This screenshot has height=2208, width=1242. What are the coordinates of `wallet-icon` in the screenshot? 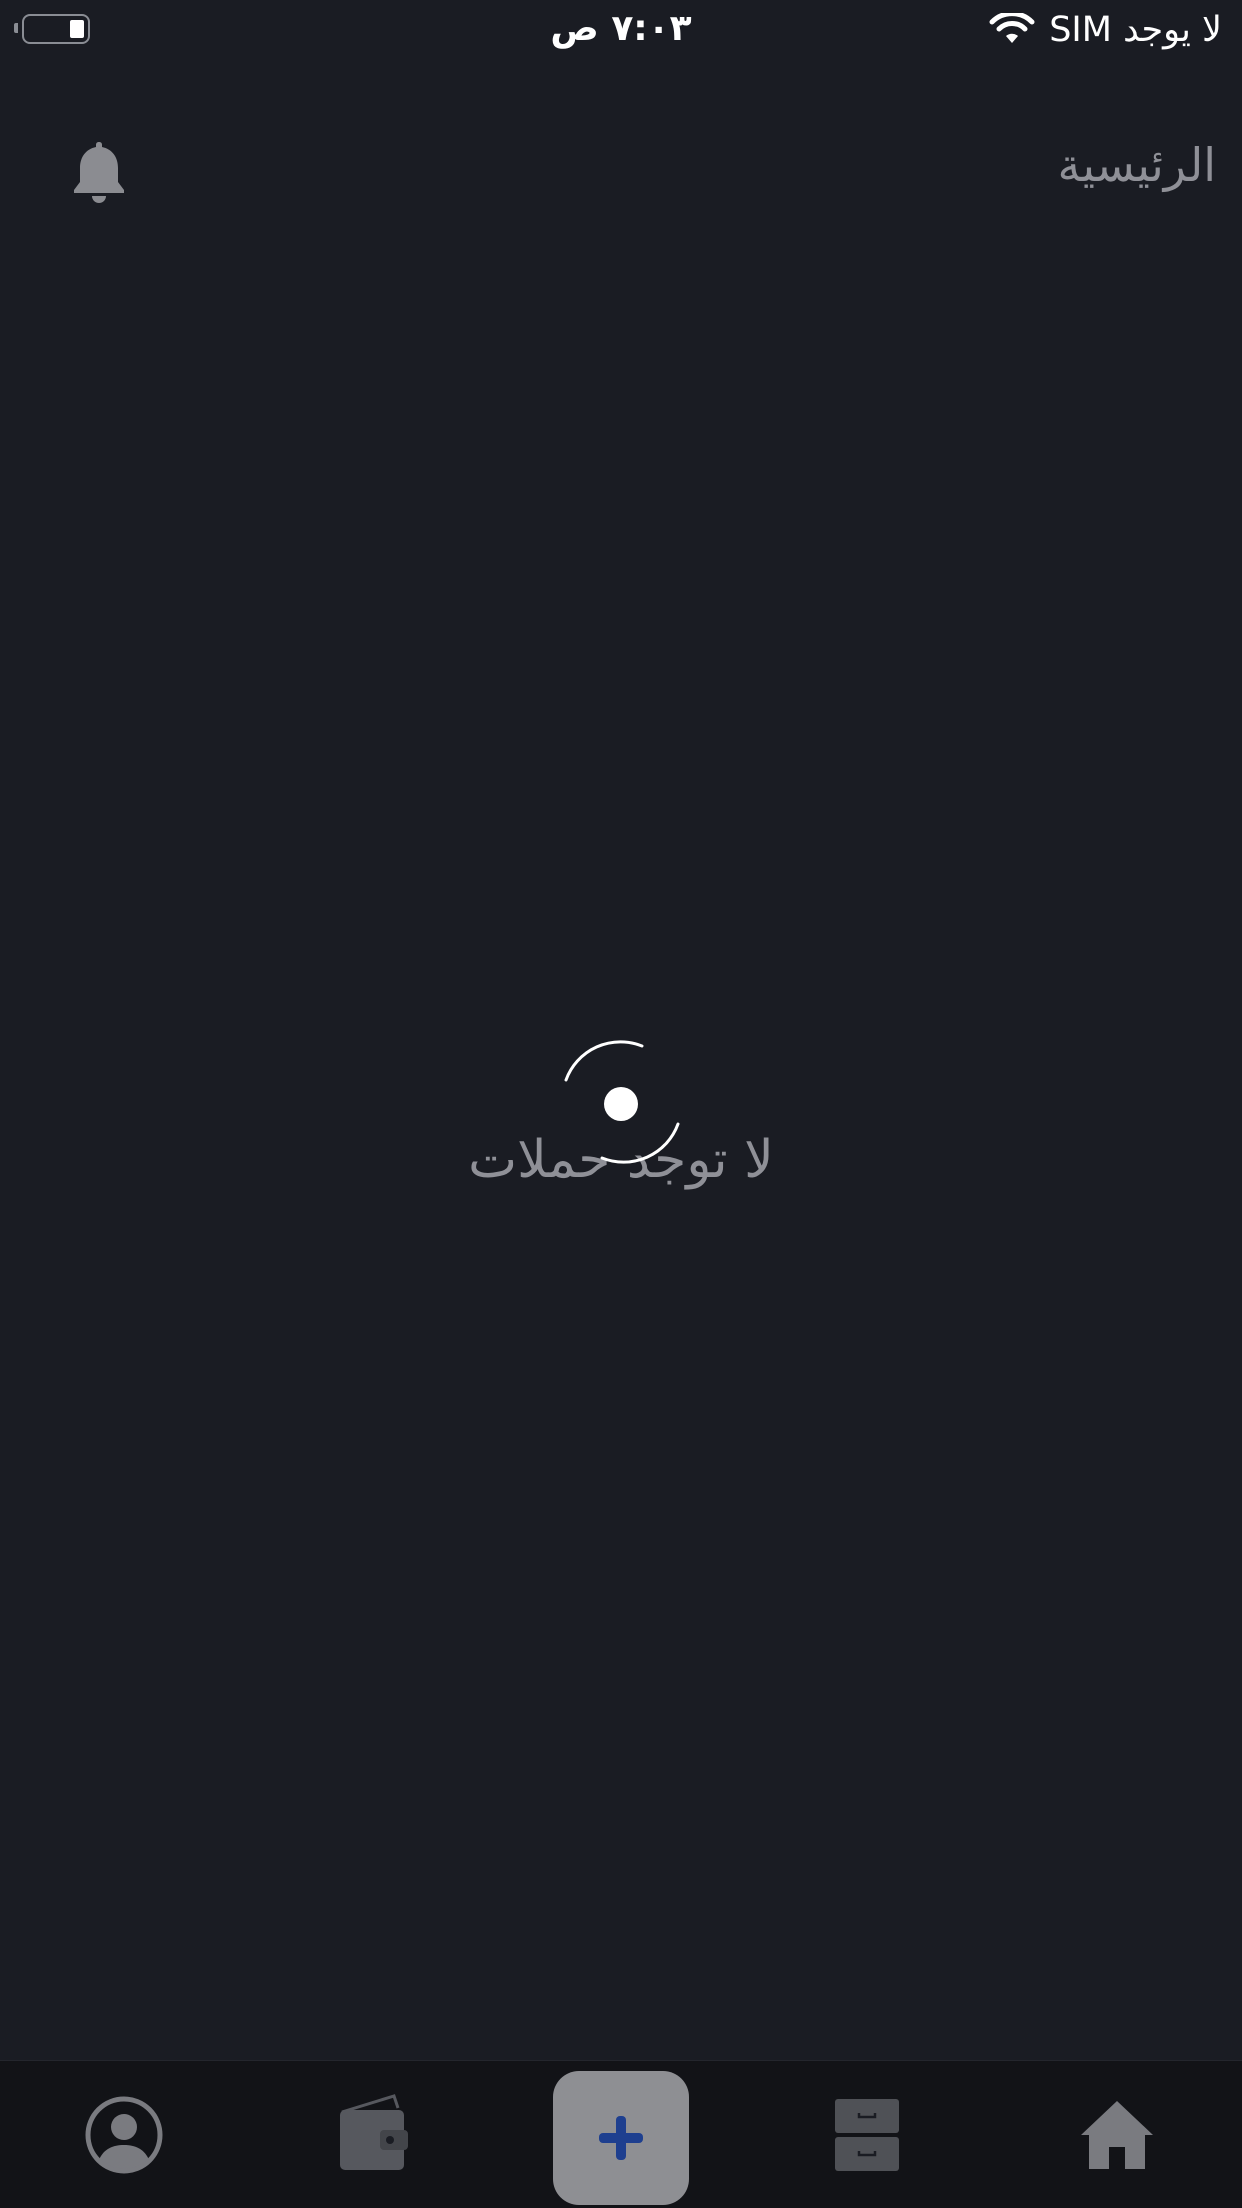 It's located at (374, 2132).